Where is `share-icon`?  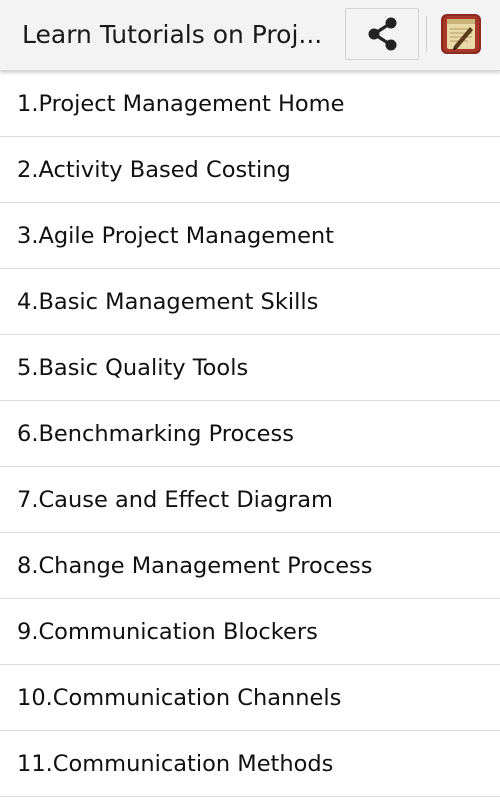 share-icon is located at coordinates (382, 34).